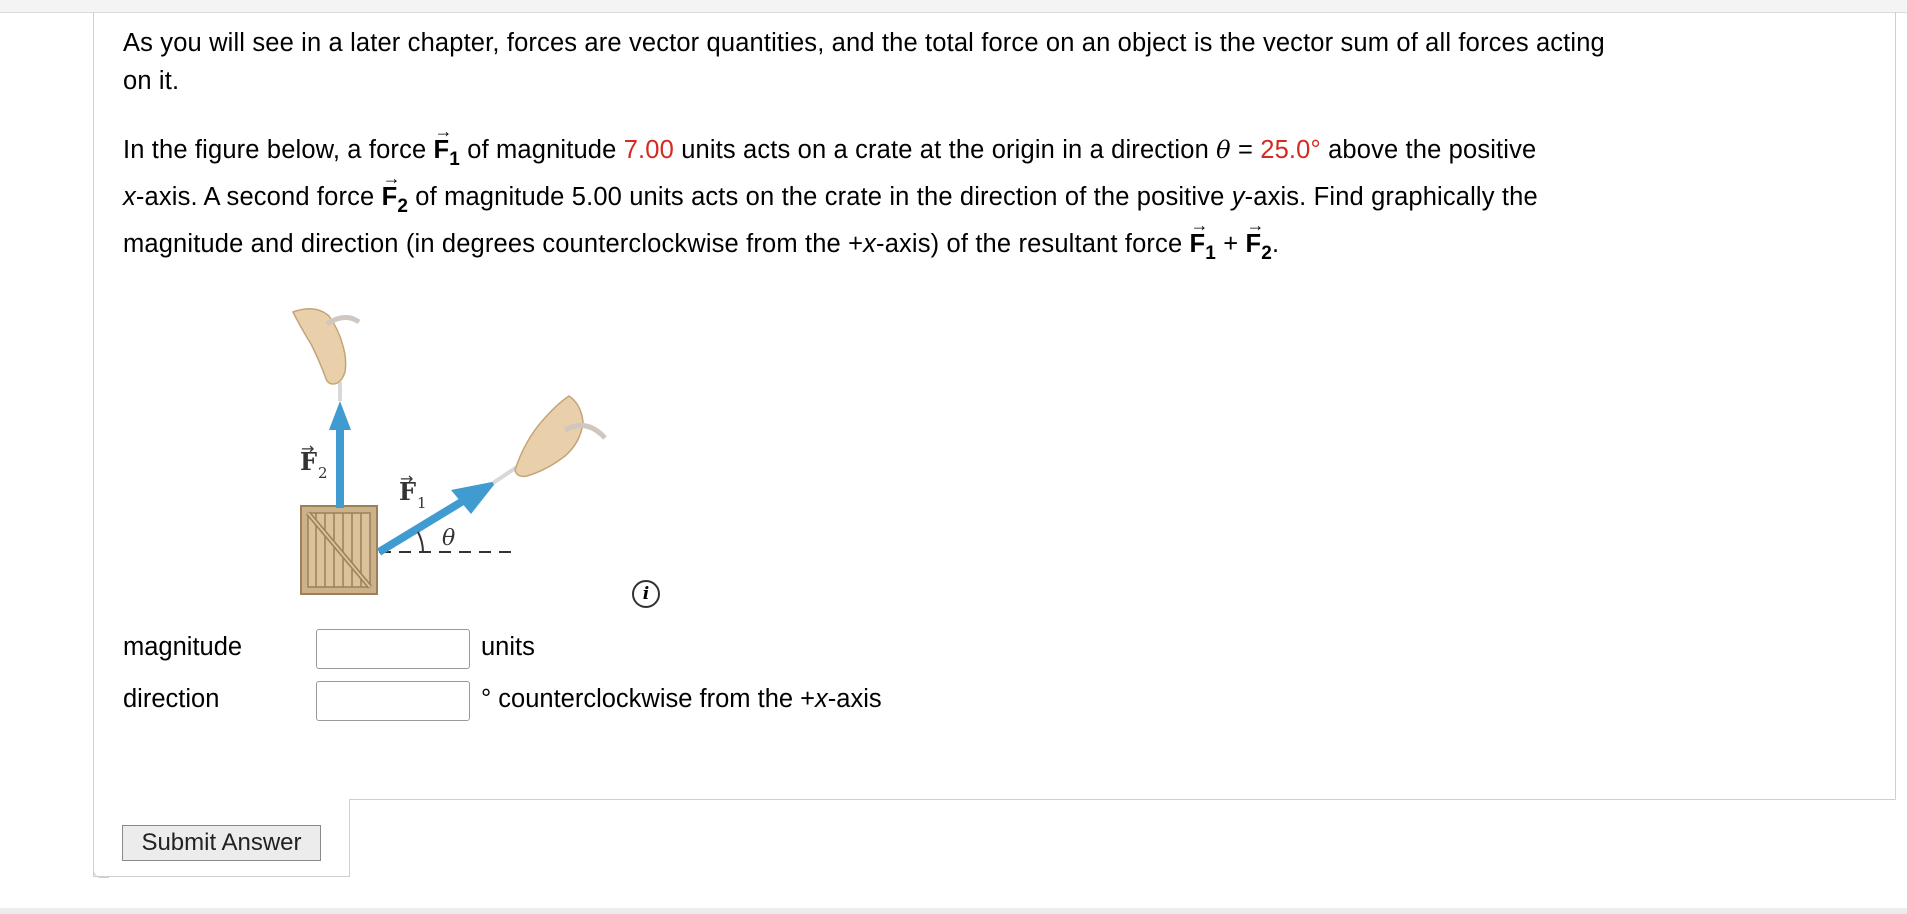 Image resolution: width=1907 pixels, height=914 pixels. I want to click on bottom-bar, so click(953, 911).